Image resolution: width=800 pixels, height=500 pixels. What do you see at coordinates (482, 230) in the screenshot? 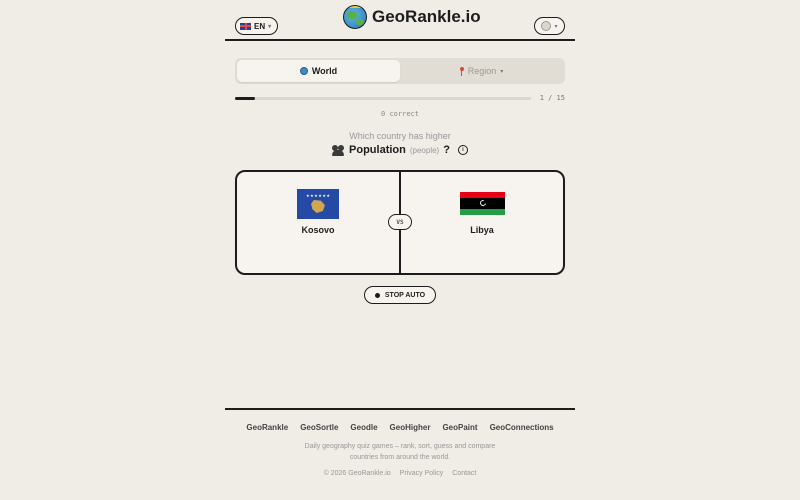
I see `country-name-right: Libya` at bounding box center [482, 230].